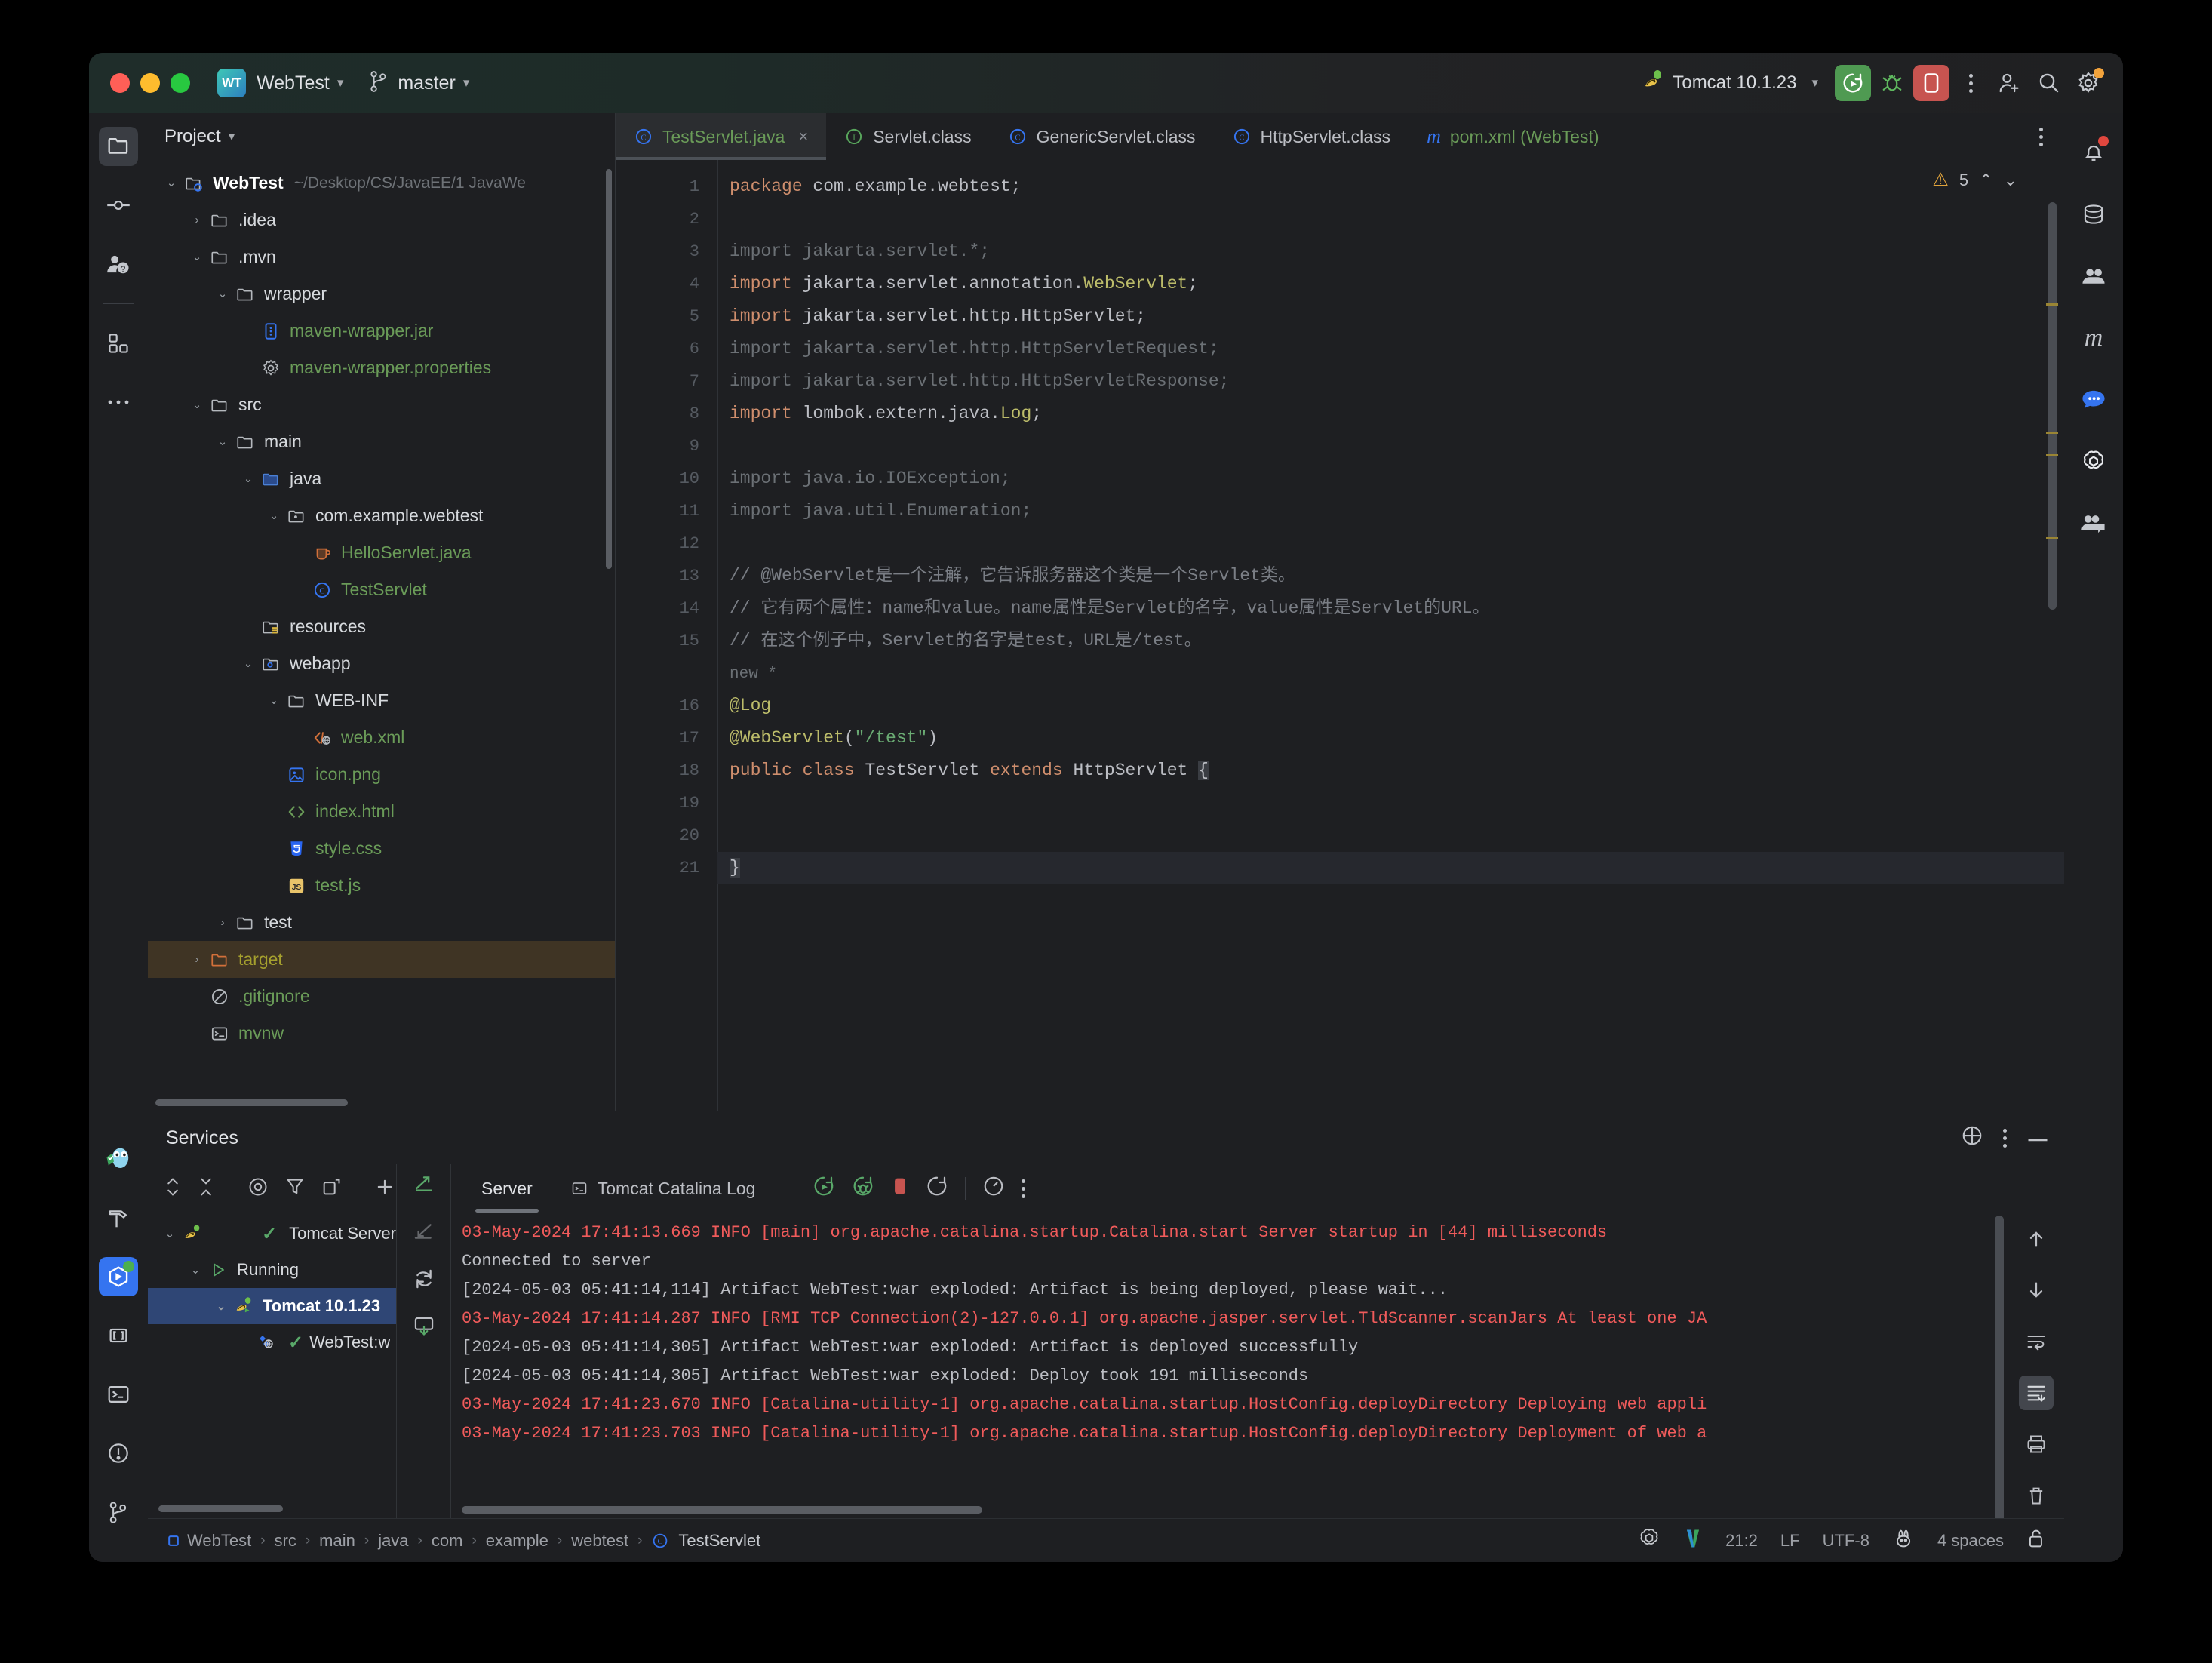 The image size is (2212, 1663). What do you see at coordinates (1390, 414) in the screenshot?
I see `code-line: import lombok.extern.java.Log;` at bounding box center [1390, 414].